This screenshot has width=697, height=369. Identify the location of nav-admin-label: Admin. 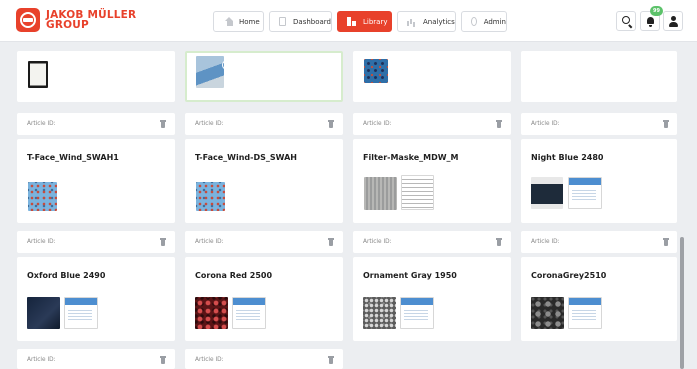
(494, 21).